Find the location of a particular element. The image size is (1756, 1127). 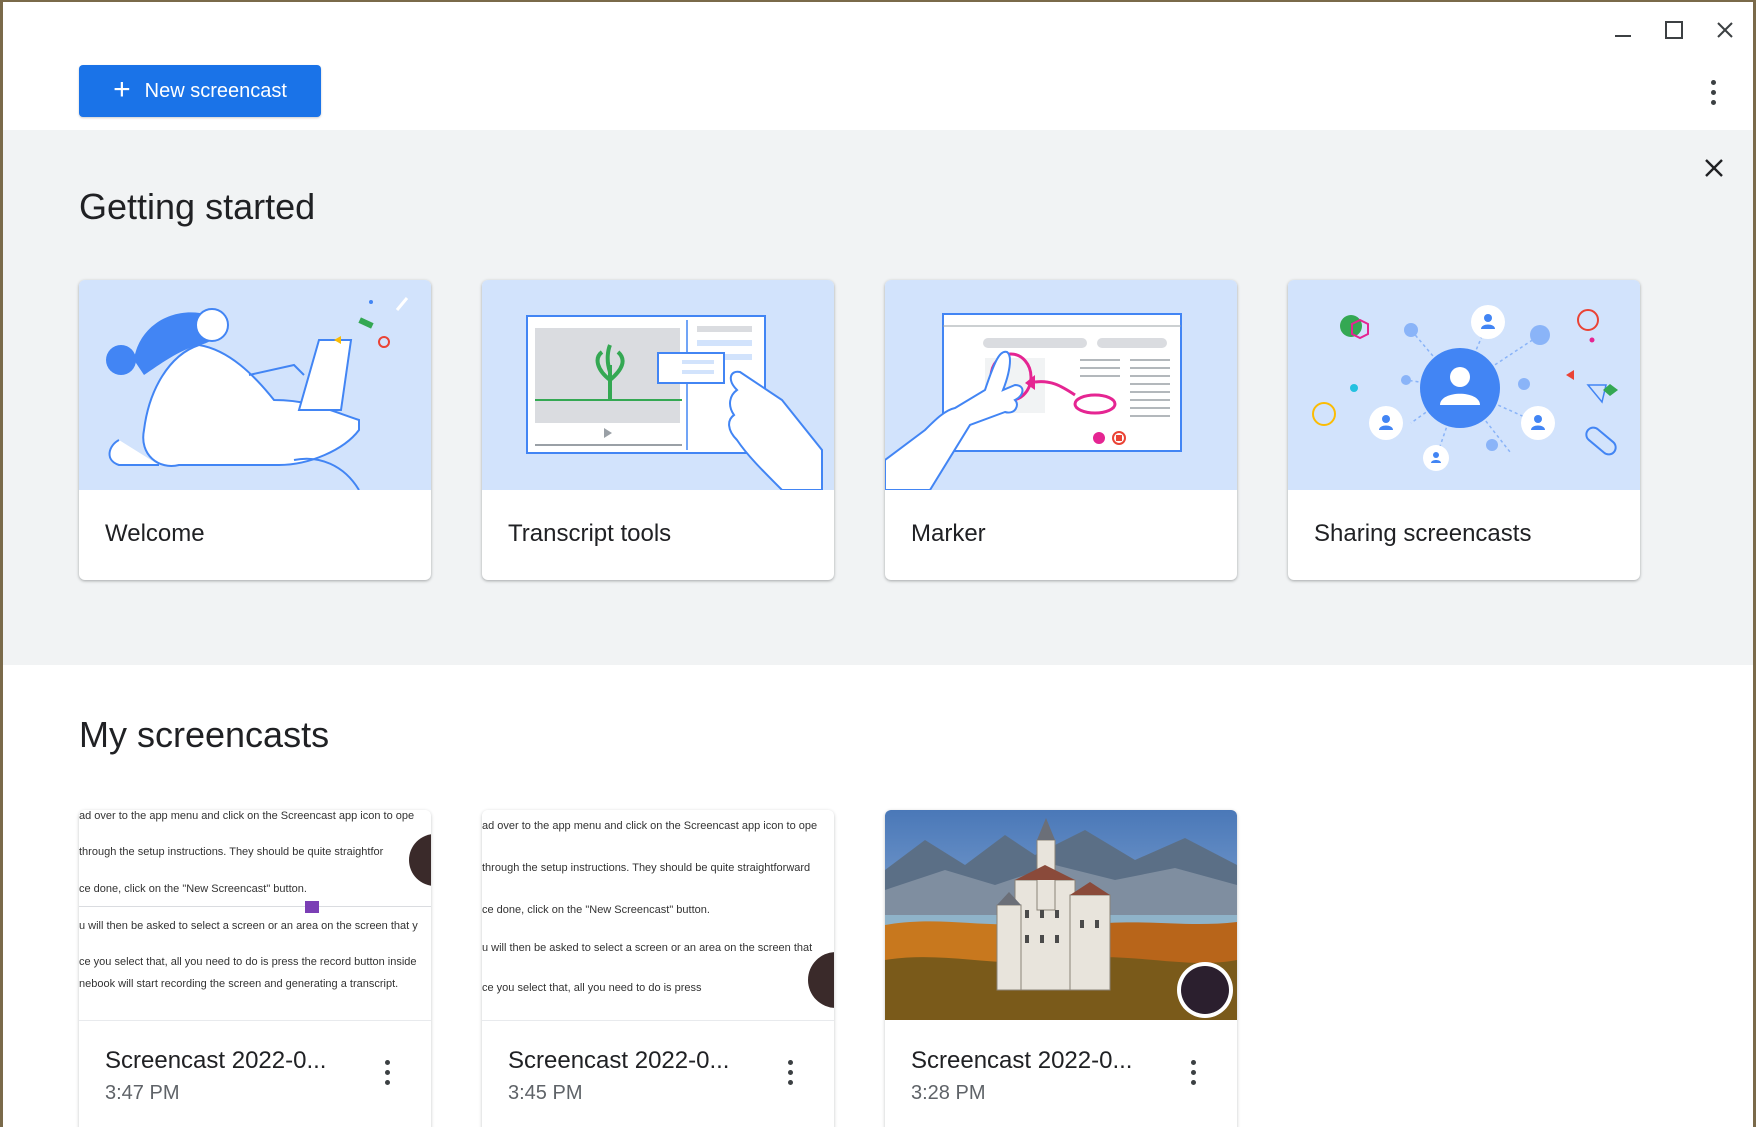

plus-icon: + is located at coordinates (122, 89).